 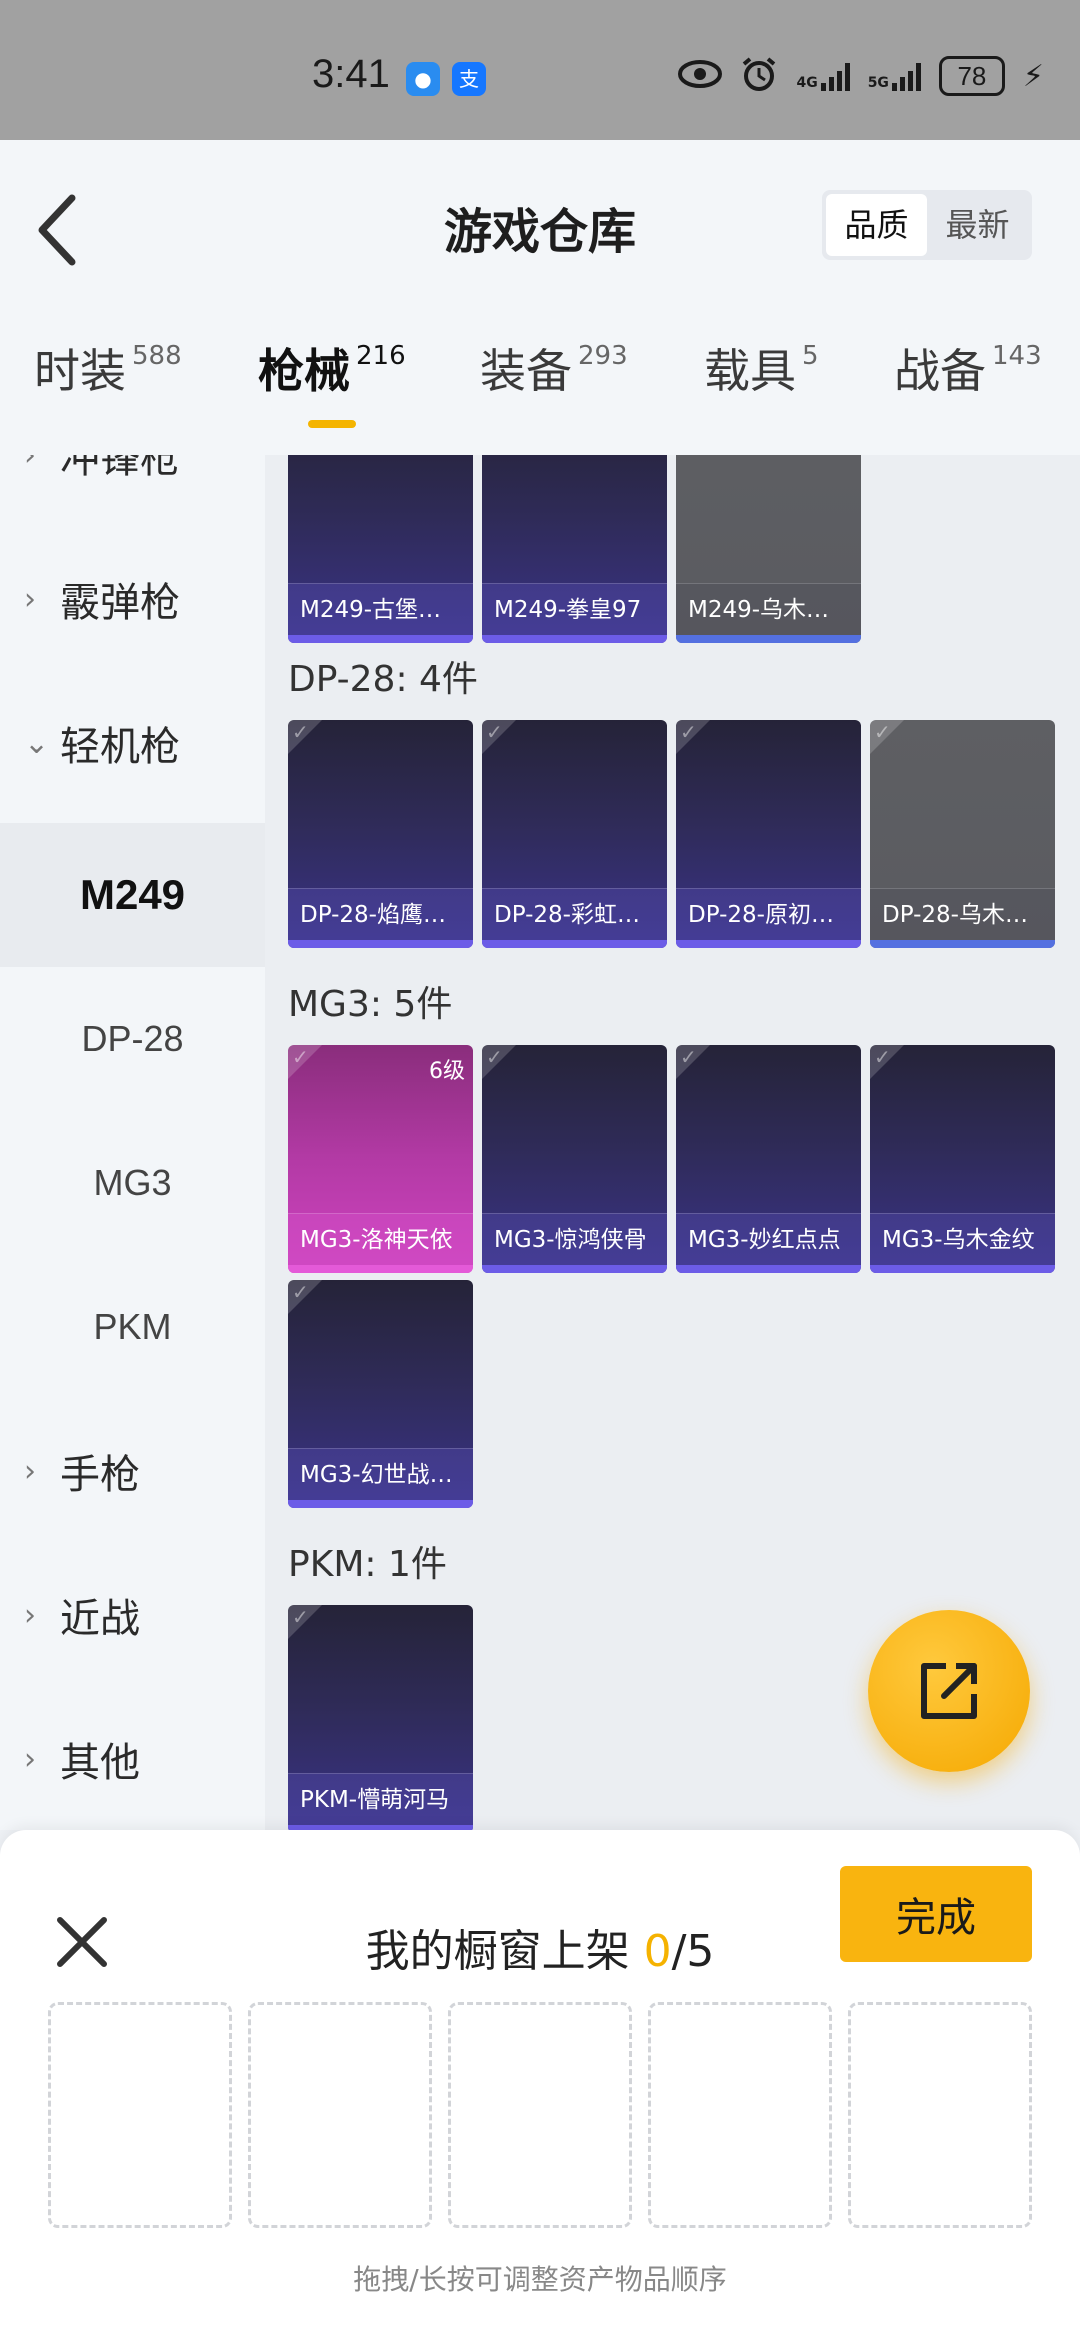 I want to click on alipay-icon: 支, so click(x=469, y=79).